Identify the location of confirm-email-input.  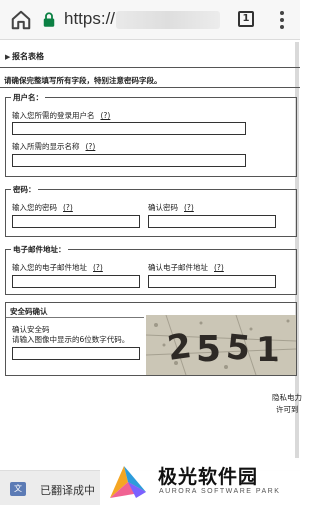
(212, 281).